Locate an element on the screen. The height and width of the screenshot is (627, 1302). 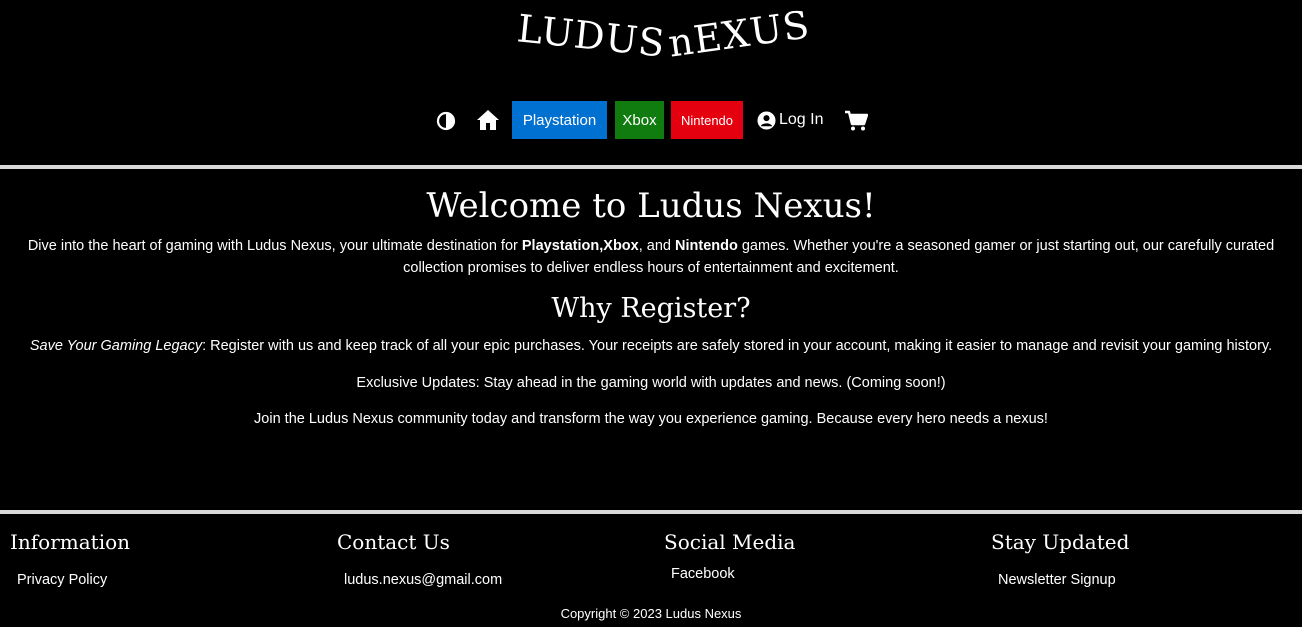
intro-playstation: Playstation is located at coordinates (560, 246).